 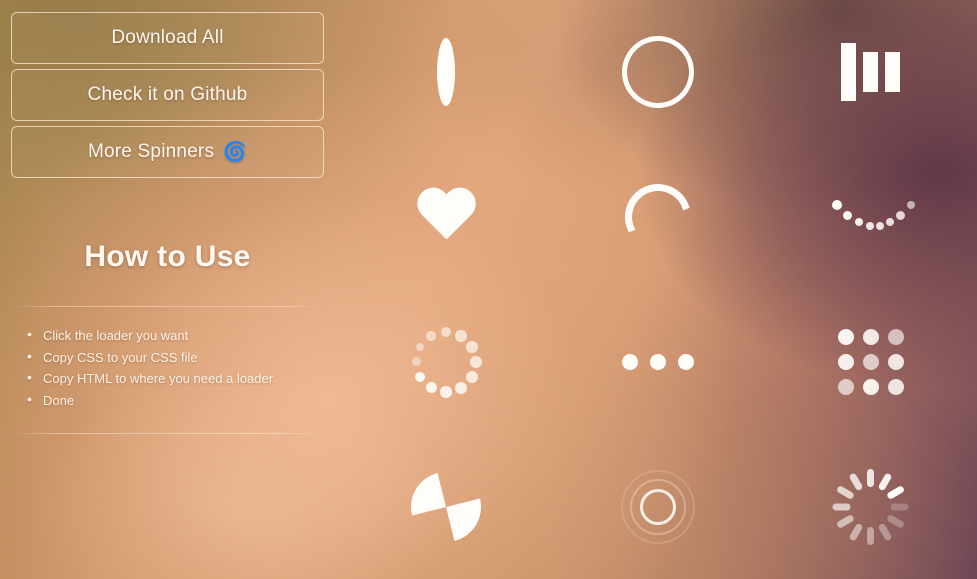 I want to click on more-spinners-label: More Spinners, so click(x=151, y=151).